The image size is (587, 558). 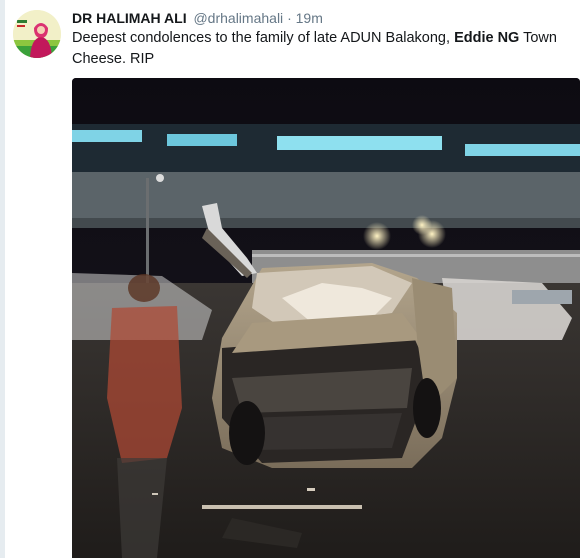 What do you see at coordinates (2, 279) in the screenshot?
I see `timeline-gutter` at bounding box center [2, 279].